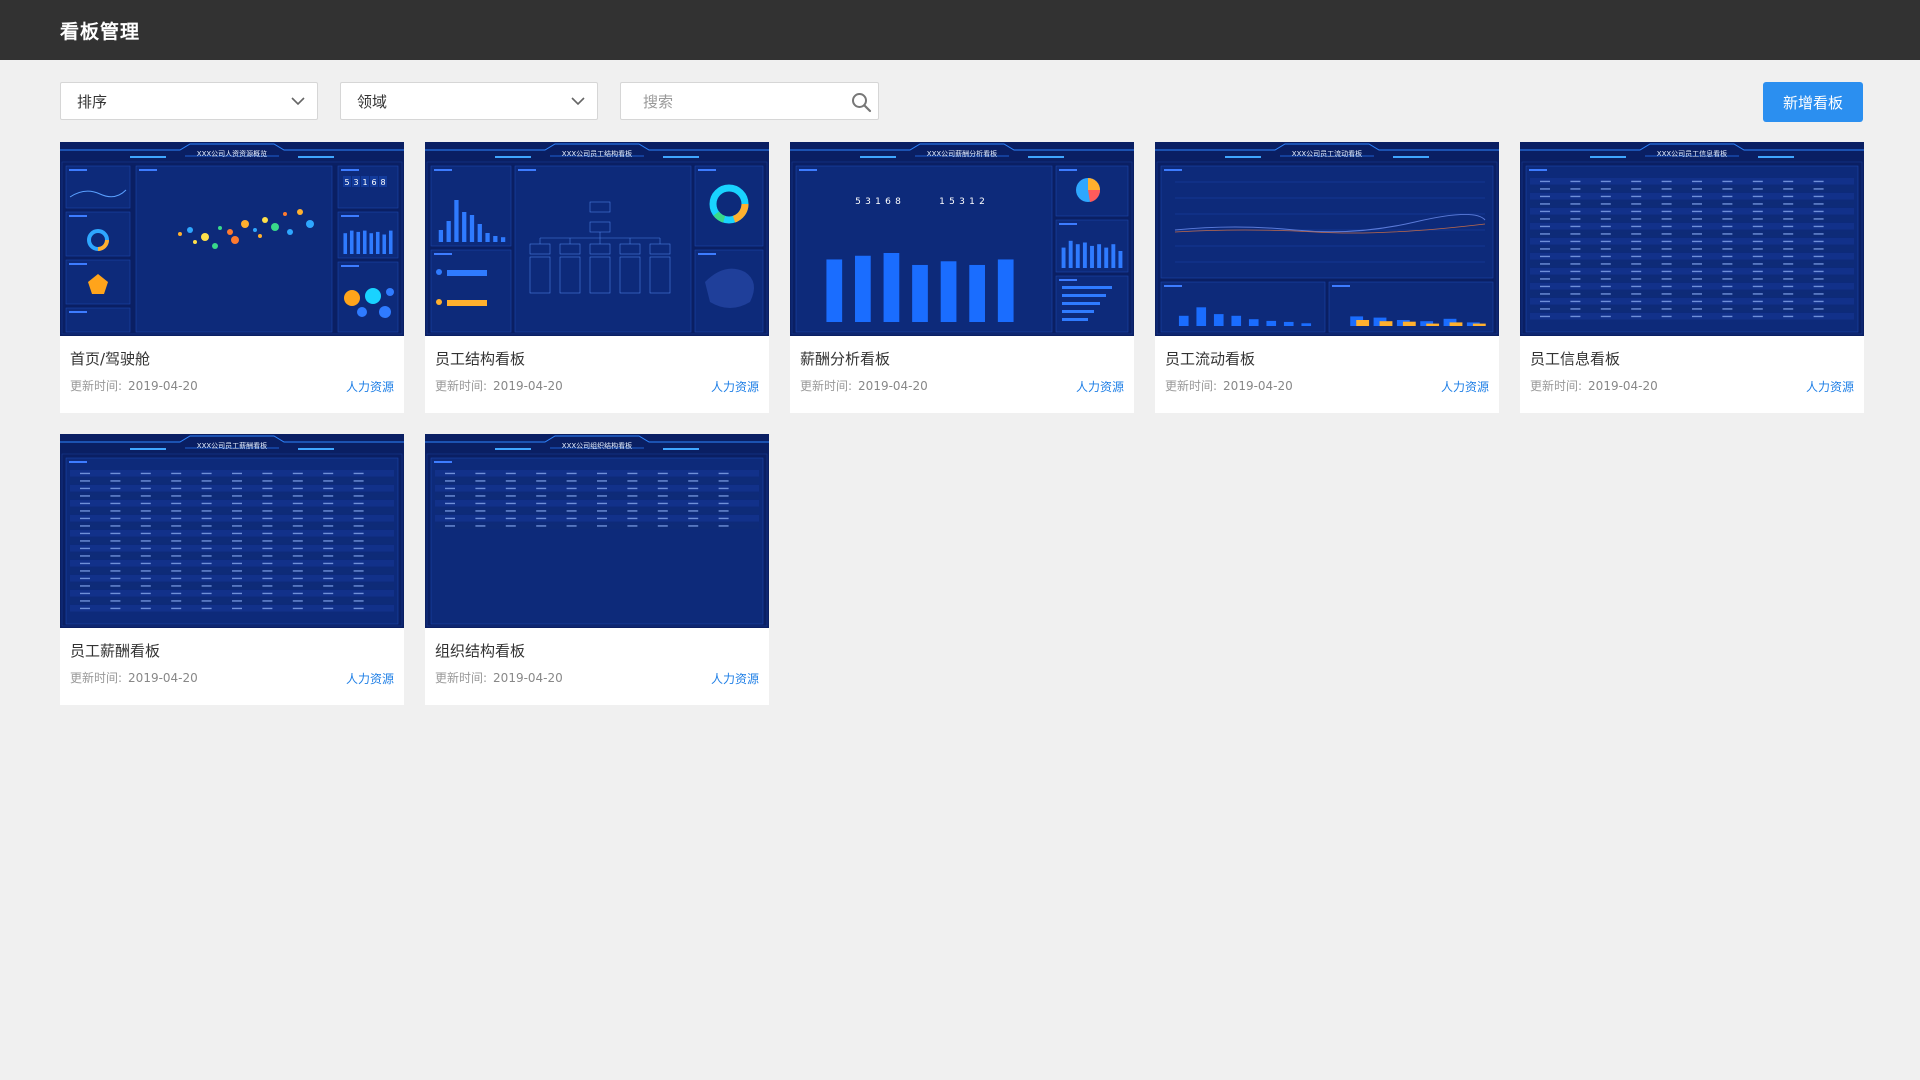  What do you see at coordinates (845, 359) in the screenshot?
I see `board-name: 薪酬分析看板` at bounding box center [845, 359].